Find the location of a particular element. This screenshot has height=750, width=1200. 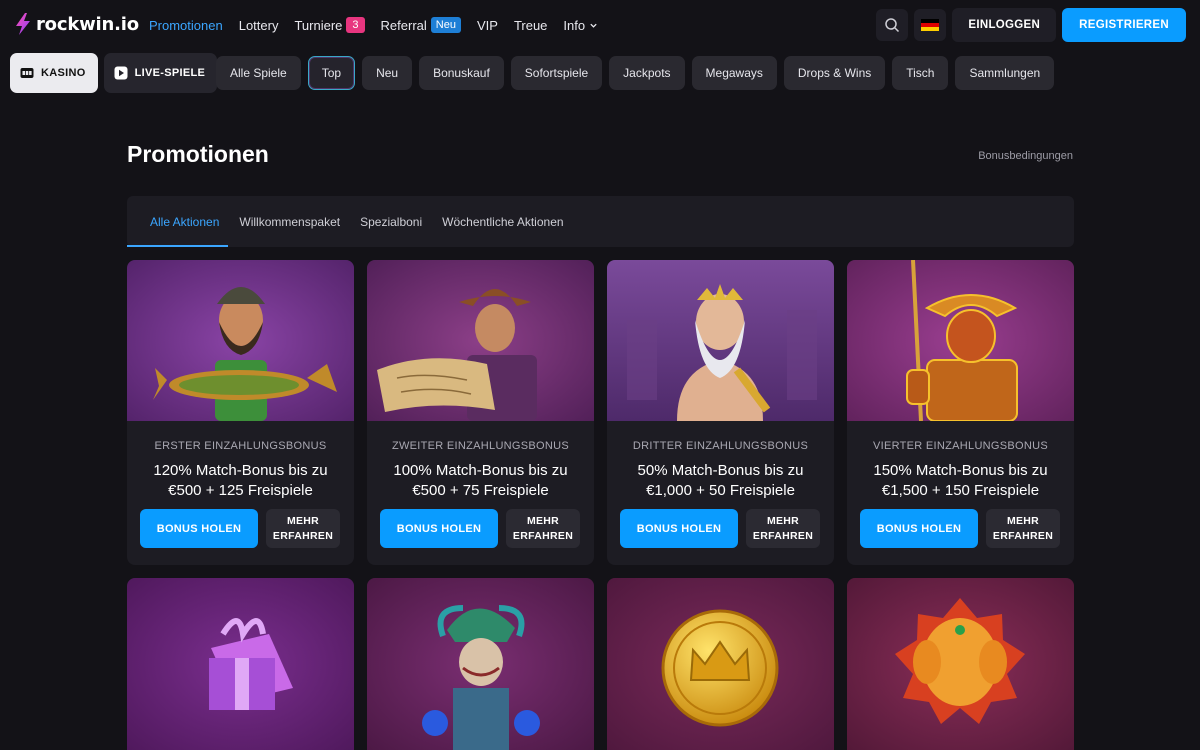

nav-label: Referral is located at coordinates (403, 25).